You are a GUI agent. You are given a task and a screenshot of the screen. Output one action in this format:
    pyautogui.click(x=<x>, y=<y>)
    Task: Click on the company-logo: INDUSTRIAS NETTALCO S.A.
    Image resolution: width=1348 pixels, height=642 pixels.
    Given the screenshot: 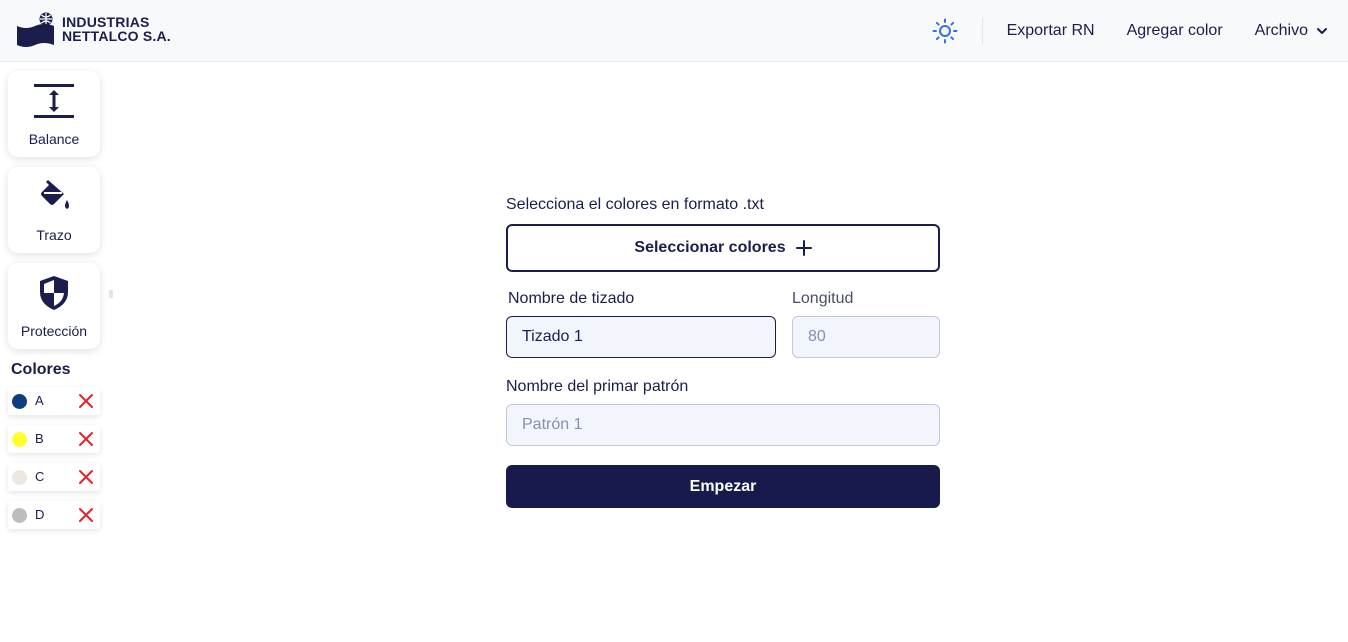 What is the action you would take?
    pyautogui.click(x=93, y=30)
    